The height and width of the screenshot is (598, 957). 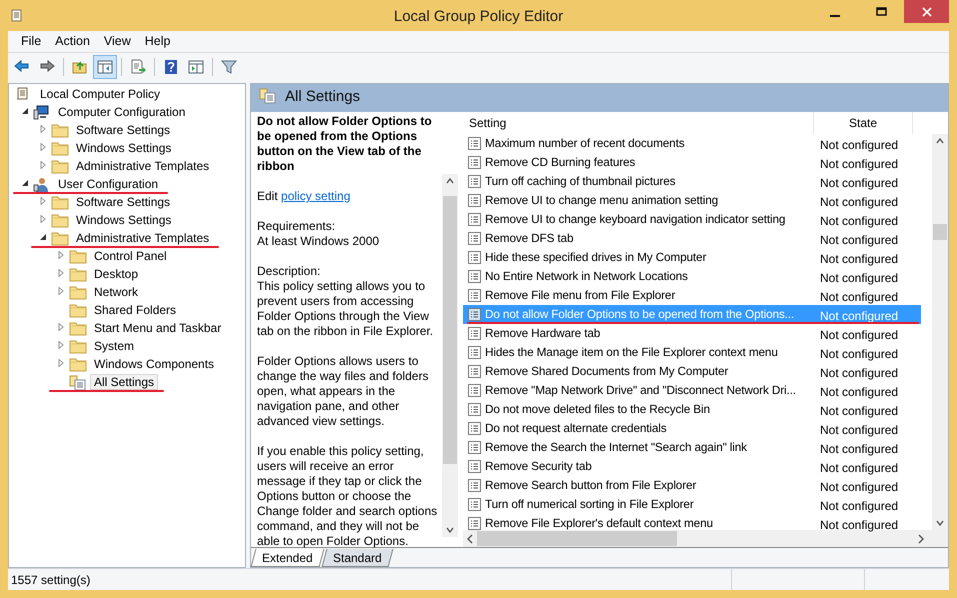 What do you see at coordinates (692, 447) in the screenshot?
I see `table-row: Remove the Search the Internet "Search again" link Not configured` at bounding box center [692, 447].